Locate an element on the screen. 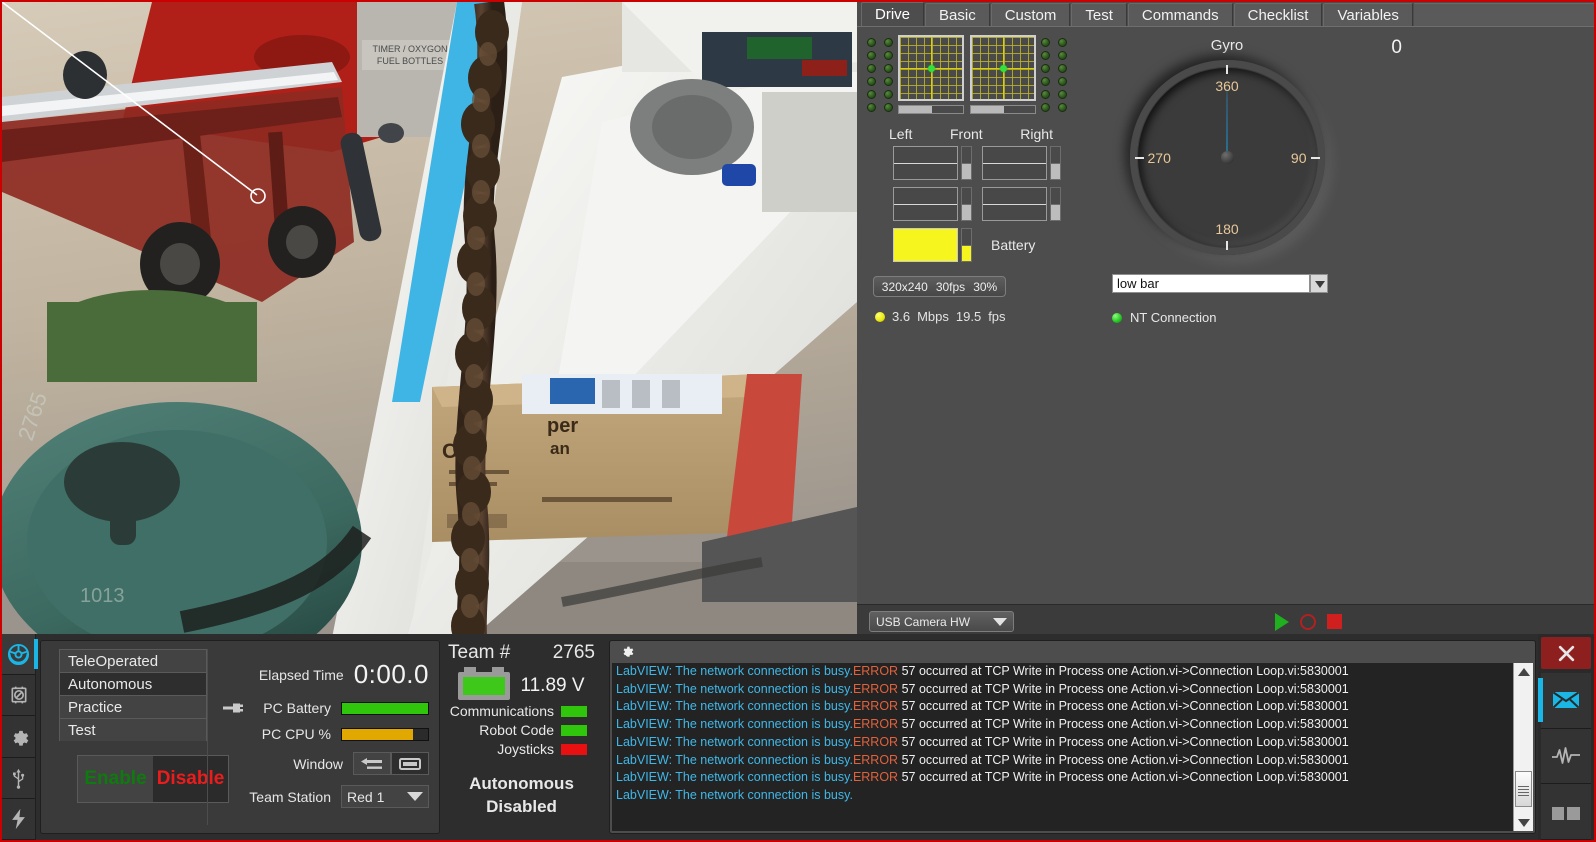  chevron-down-icon is located at coordinates (1000, 621).